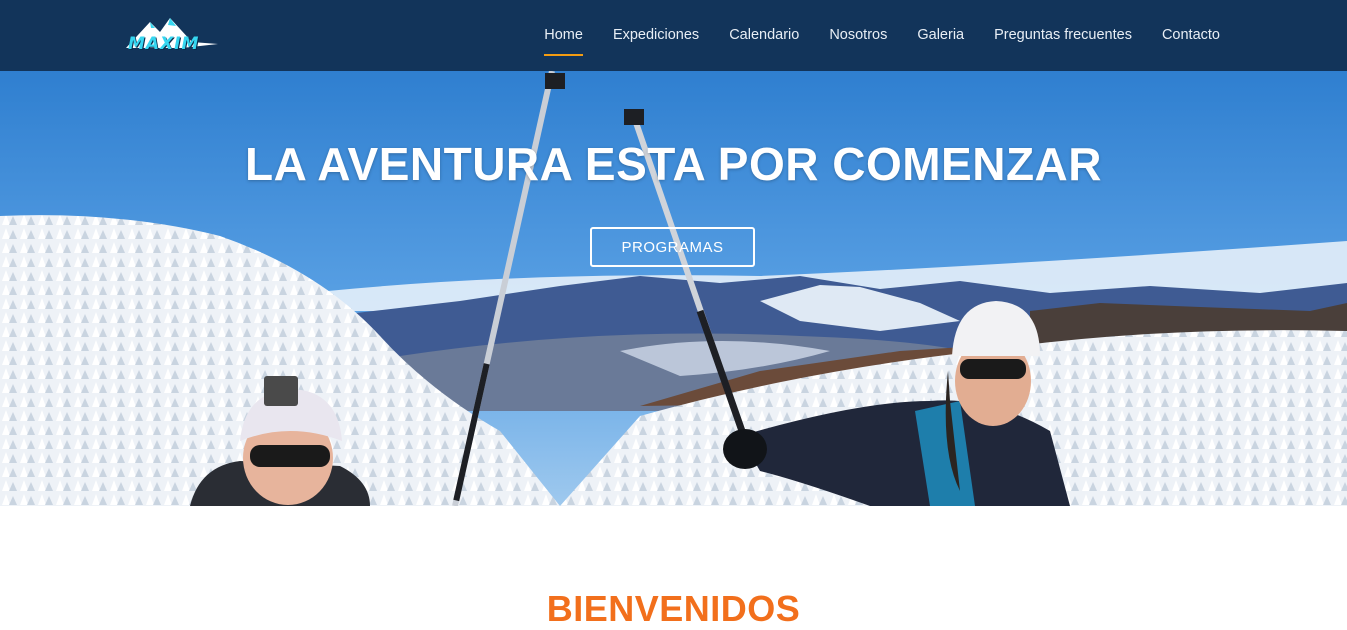 This screenshot has width=1347, height=630. Describe the element at coordinates (858, 35) in the screenshot. I see `nav-nosotros: Nosotros` at that location.